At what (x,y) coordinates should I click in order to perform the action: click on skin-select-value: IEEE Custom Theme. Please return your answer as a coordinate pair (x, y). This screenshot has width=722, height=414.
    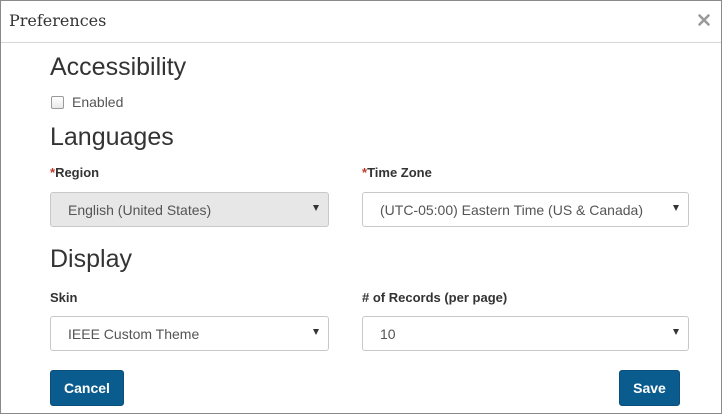
    Looking at the image, I should click on (134, 334).